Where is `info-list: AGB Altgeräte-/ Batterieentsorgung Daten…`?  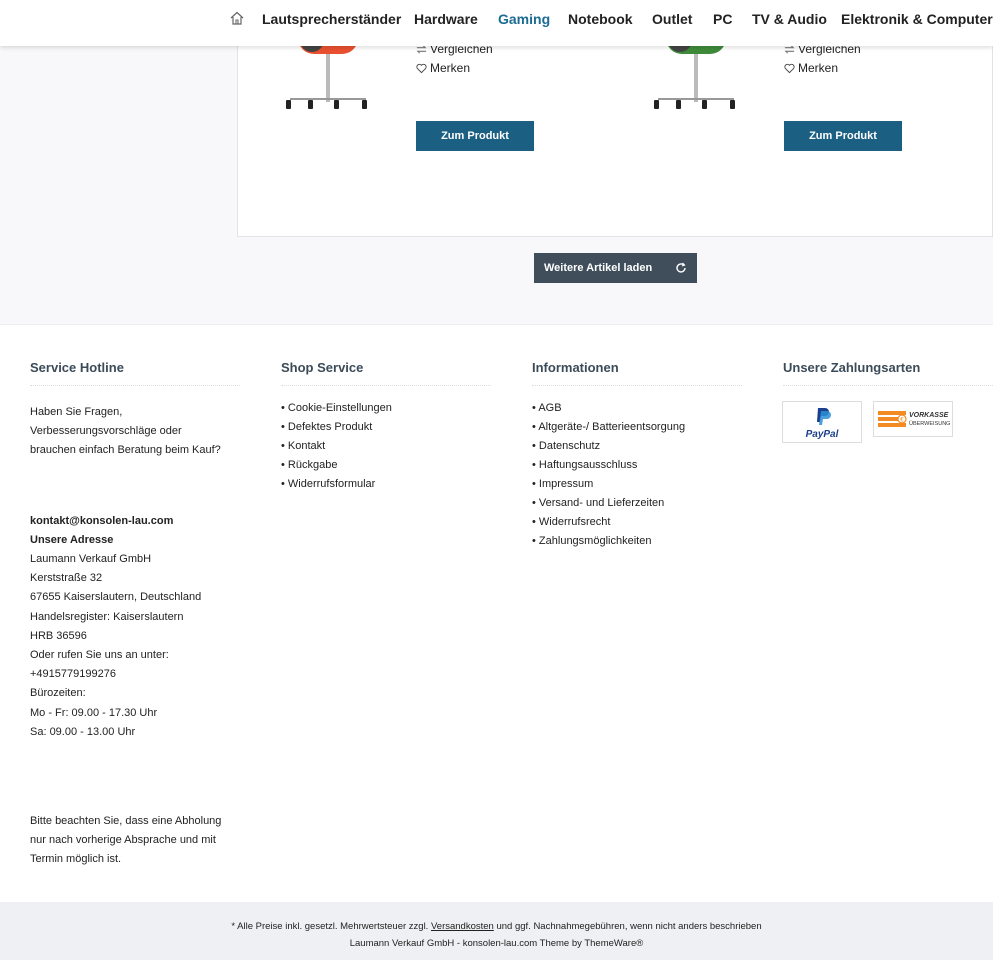
info-list: AGB Altgeräte-/ Batterieentsorgung Daten… is located at coordinates (637, 475).